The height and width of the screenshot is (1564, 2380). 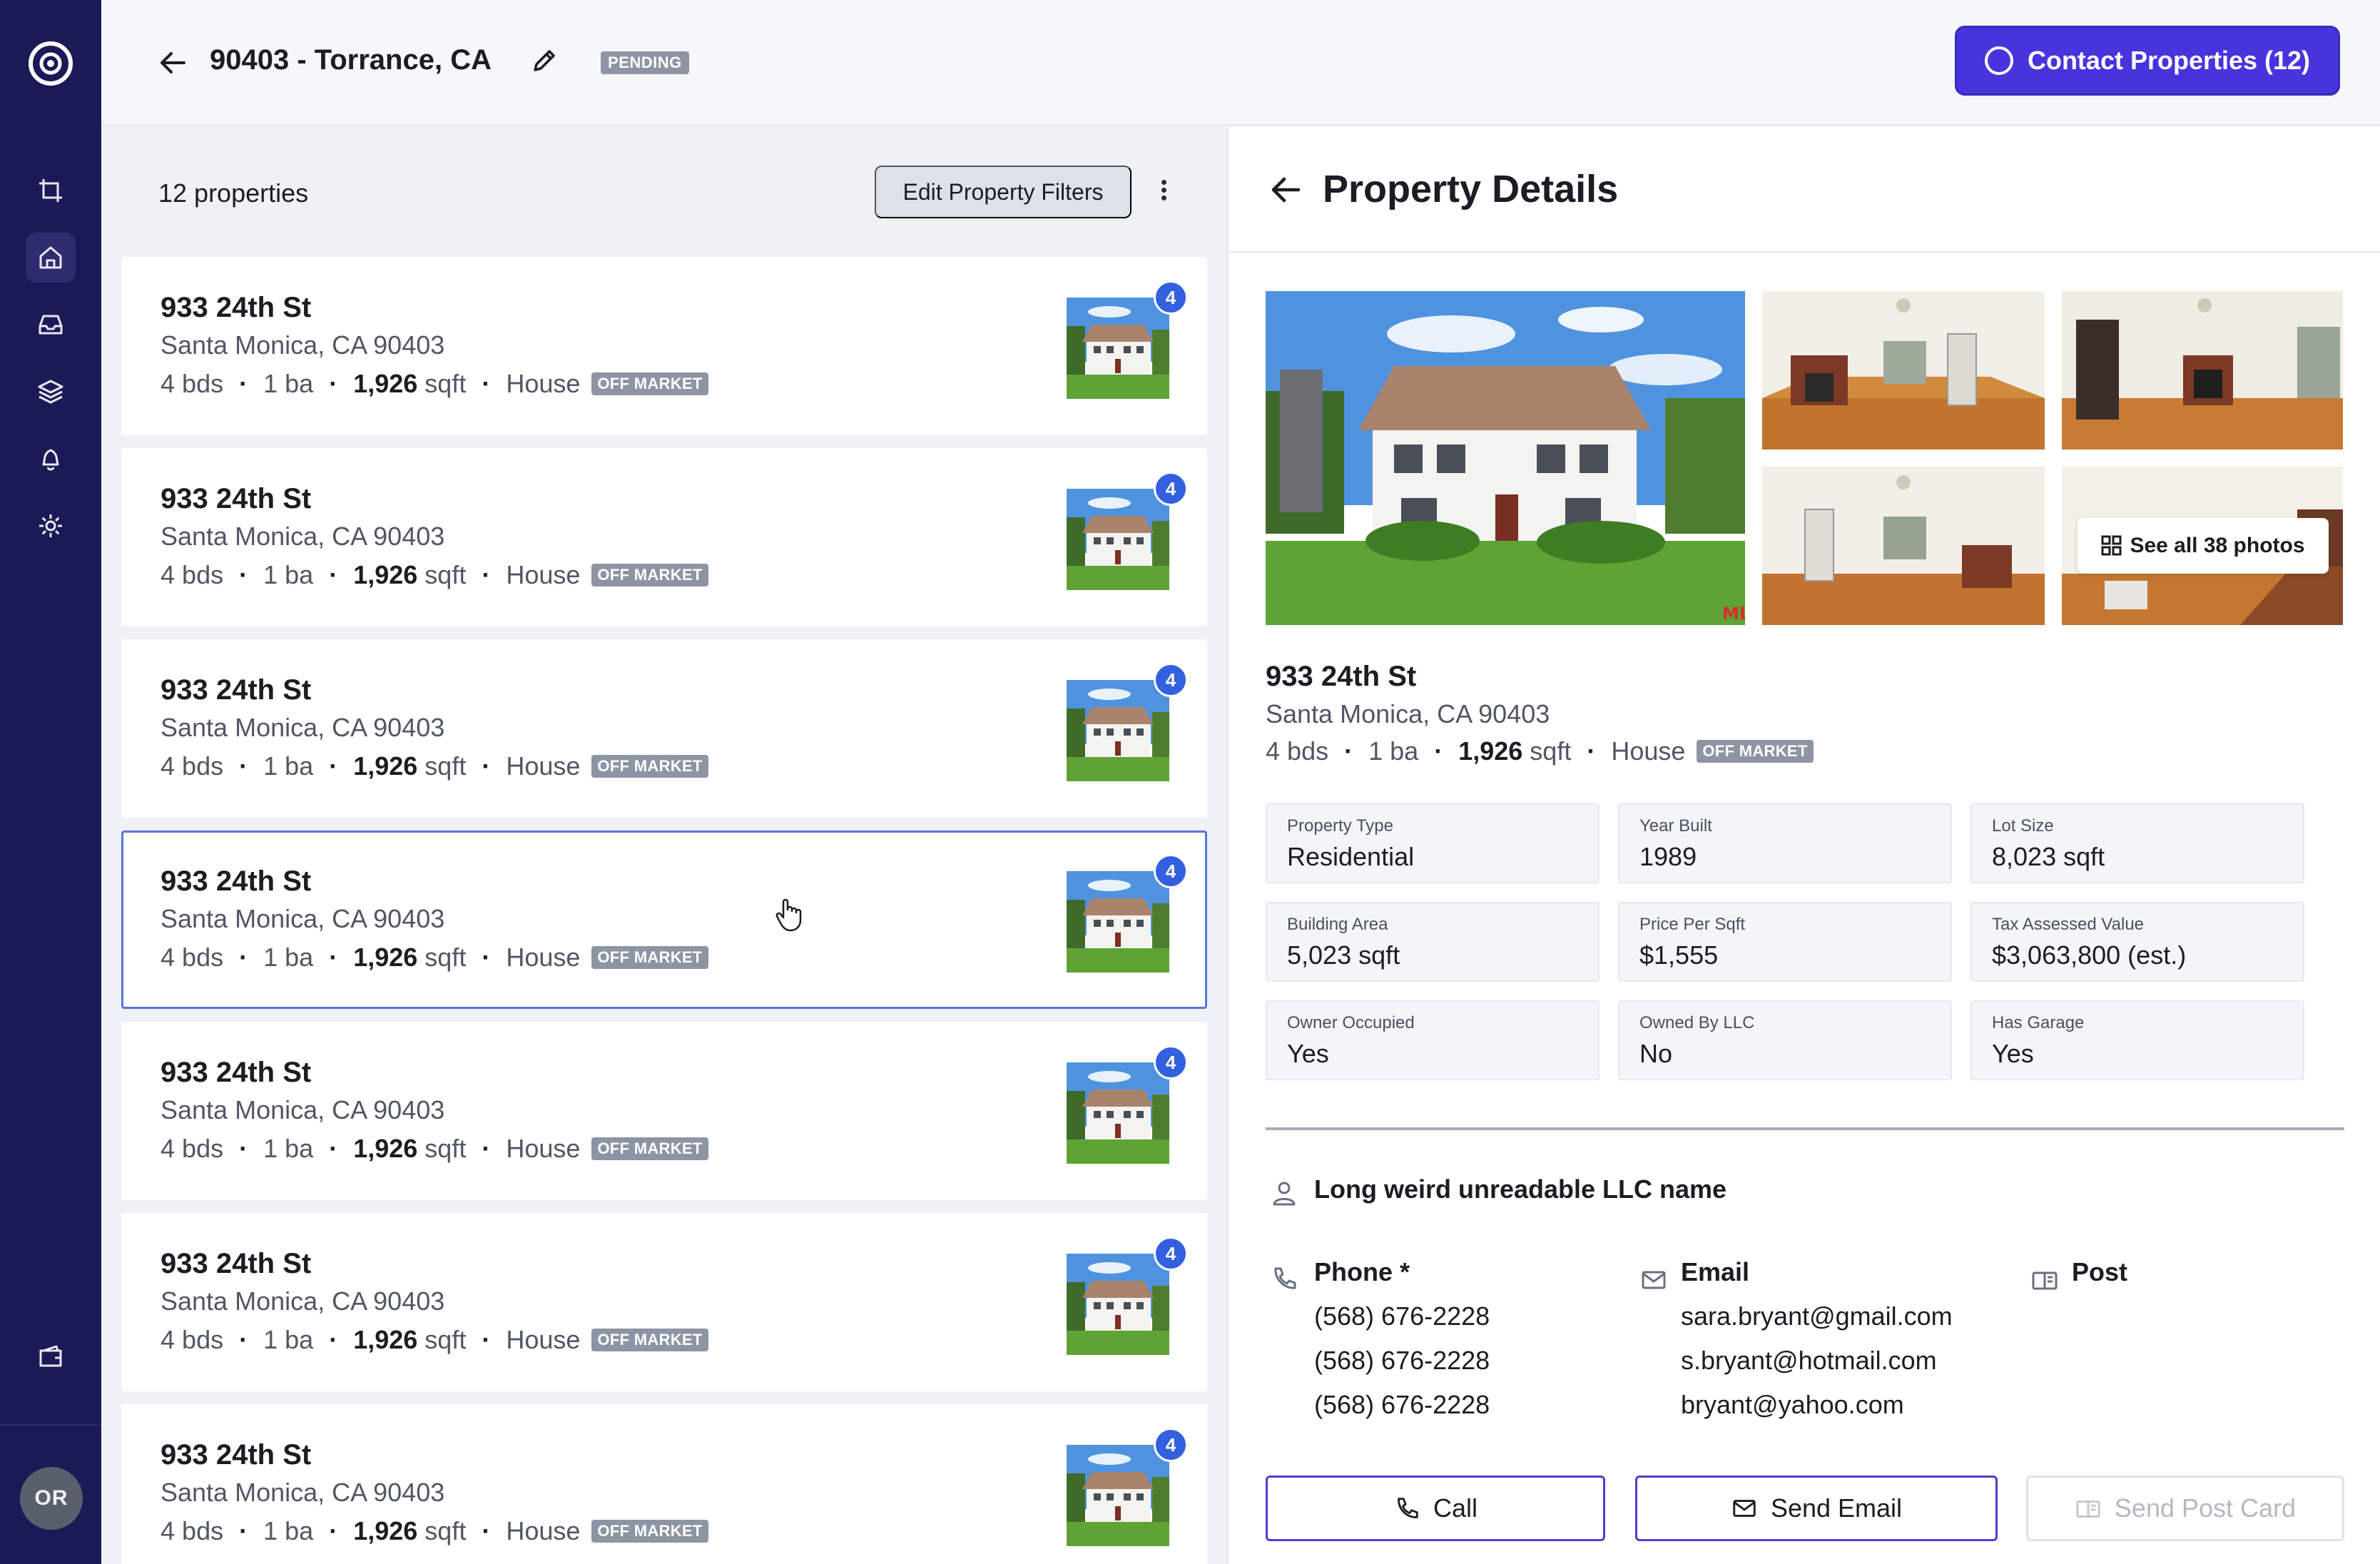 What do you see at coordinates (1809, 1361) in the screenshot?
I see `email-address: s.bryant@hotmail.com` at bounding box center [1809, 1361].